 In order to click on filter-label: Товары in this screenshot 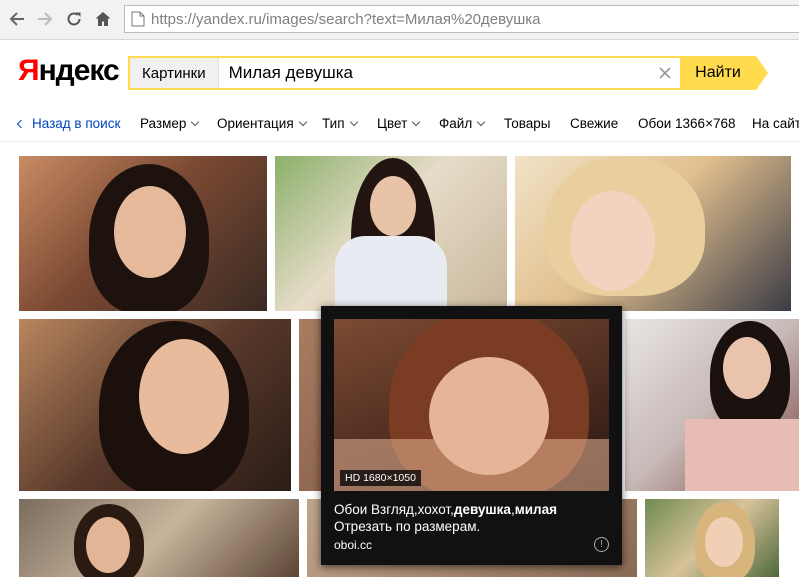, I will do `click(527, 123)`.